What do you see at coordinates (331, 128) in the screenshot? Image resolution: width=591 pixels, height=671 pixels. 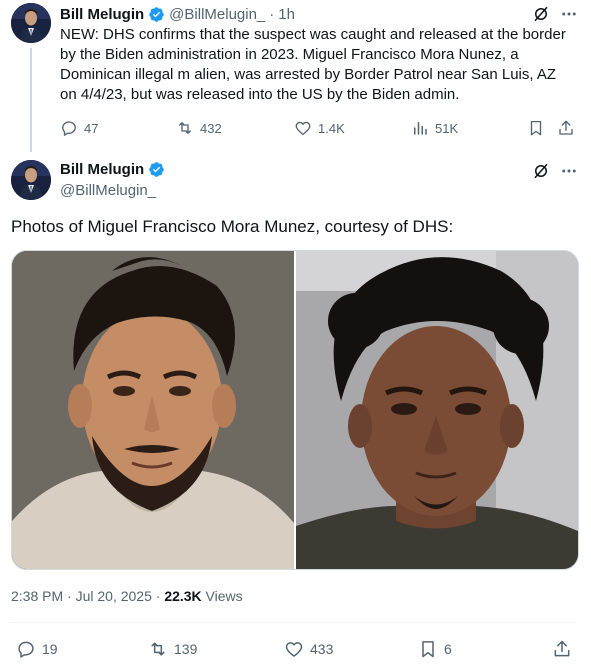 I see `like-count: 1.4K` at bounding box center [331, 128].